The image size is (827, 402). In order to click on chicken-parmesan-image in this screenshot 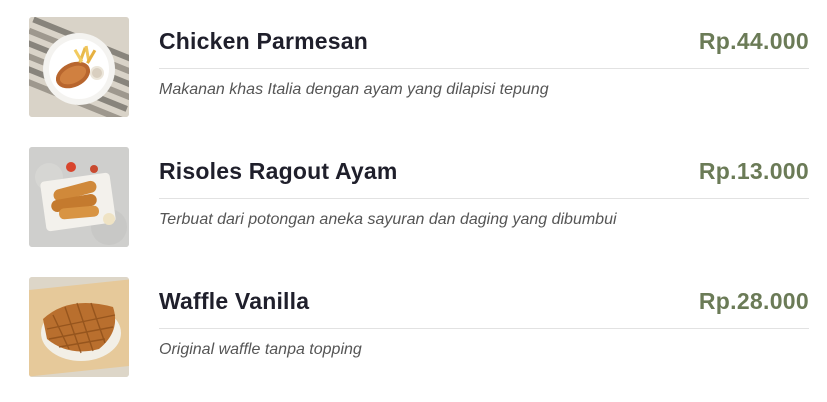, I will do `click(79, 67)`.